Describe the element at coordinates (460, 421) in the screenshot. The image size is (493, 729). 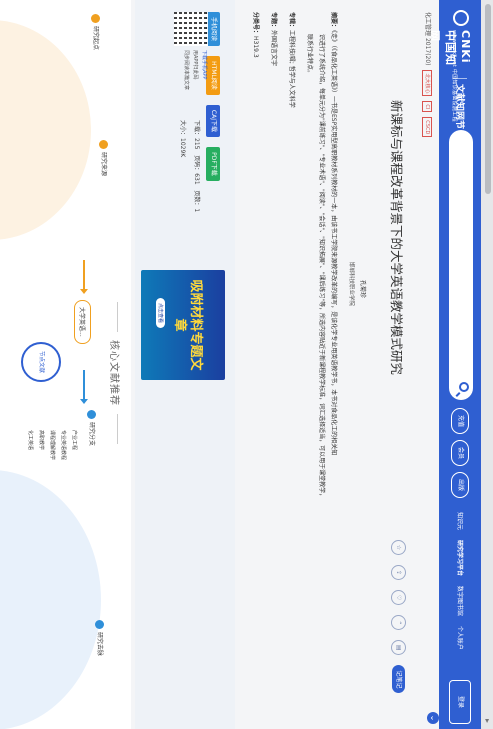
I see `recharge-button: 充值` at that location.